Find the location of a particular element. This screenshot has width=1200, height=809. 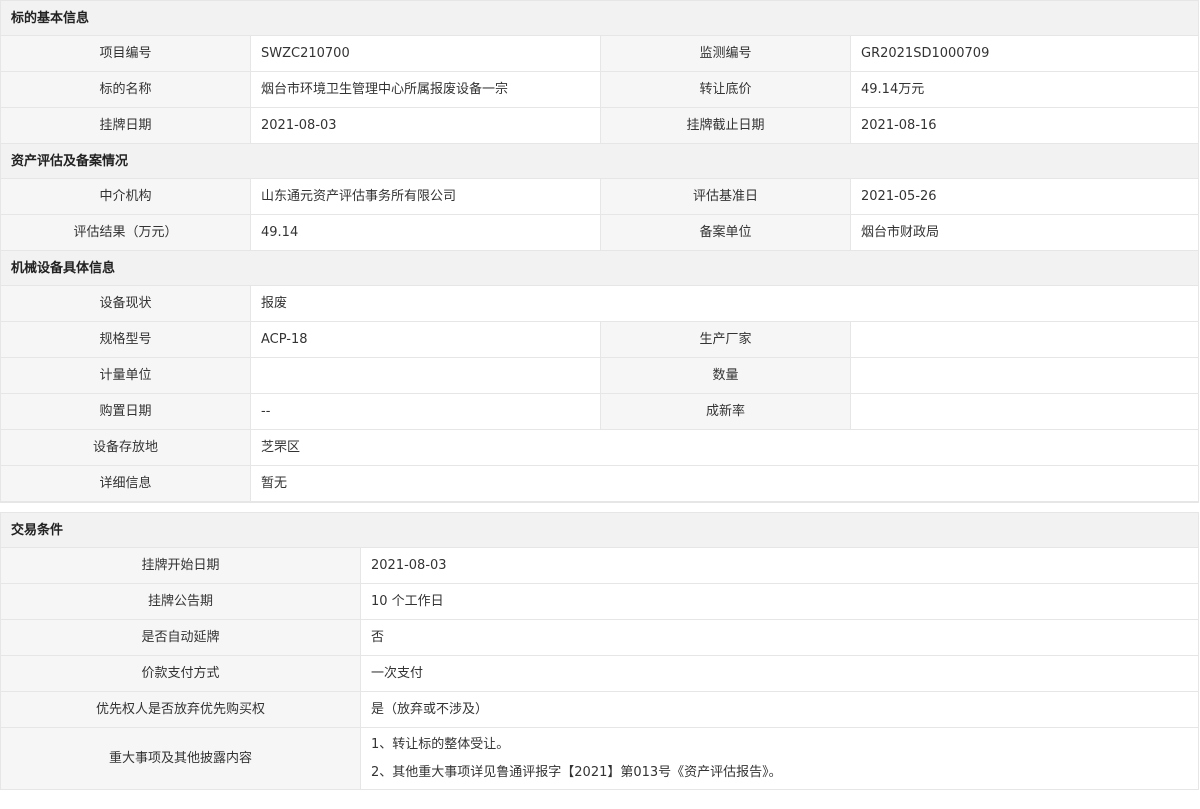

value-storage-location: 芝罘区 is located at coordinates (724, 447).